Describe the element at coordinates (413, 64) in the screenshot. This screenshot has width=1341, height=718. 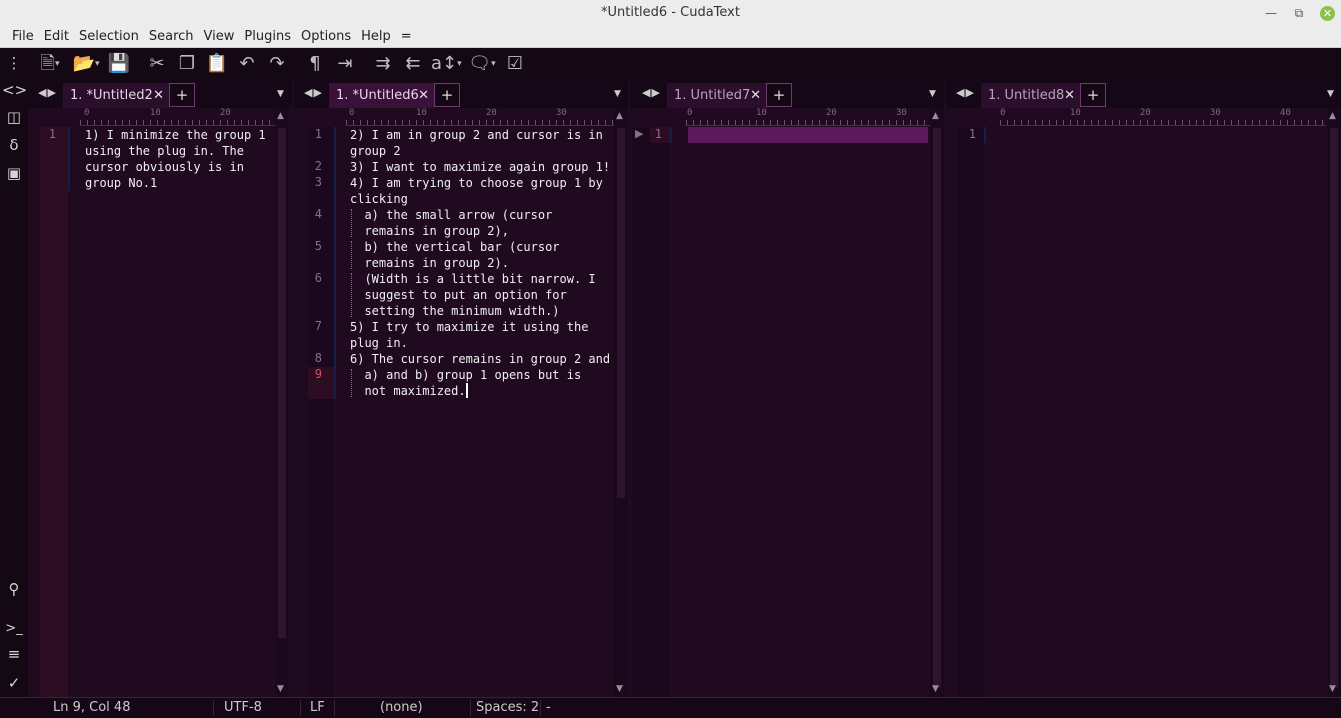
I see `unindent-icon: ⇇` at that location.